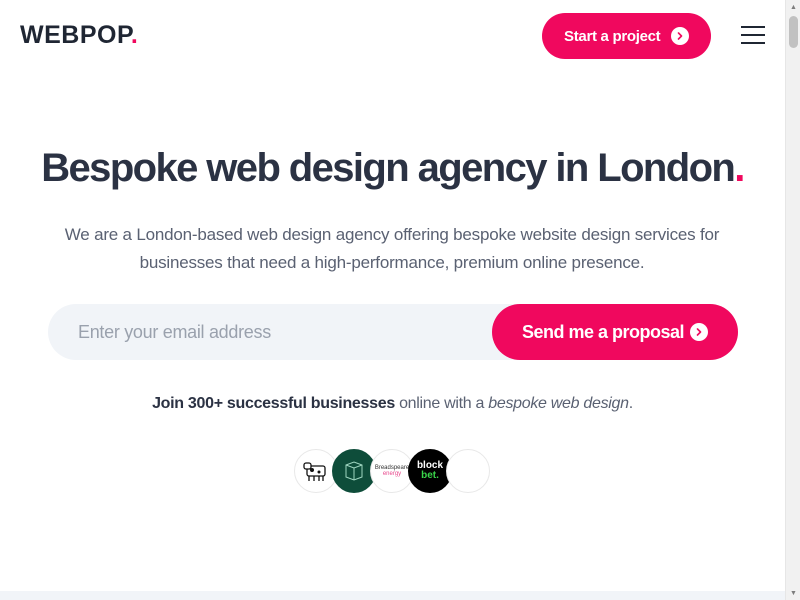 This screenshot has width=800, height=600. I want to click on send-proposal-button: Send me a proposal, so click(615, 332).